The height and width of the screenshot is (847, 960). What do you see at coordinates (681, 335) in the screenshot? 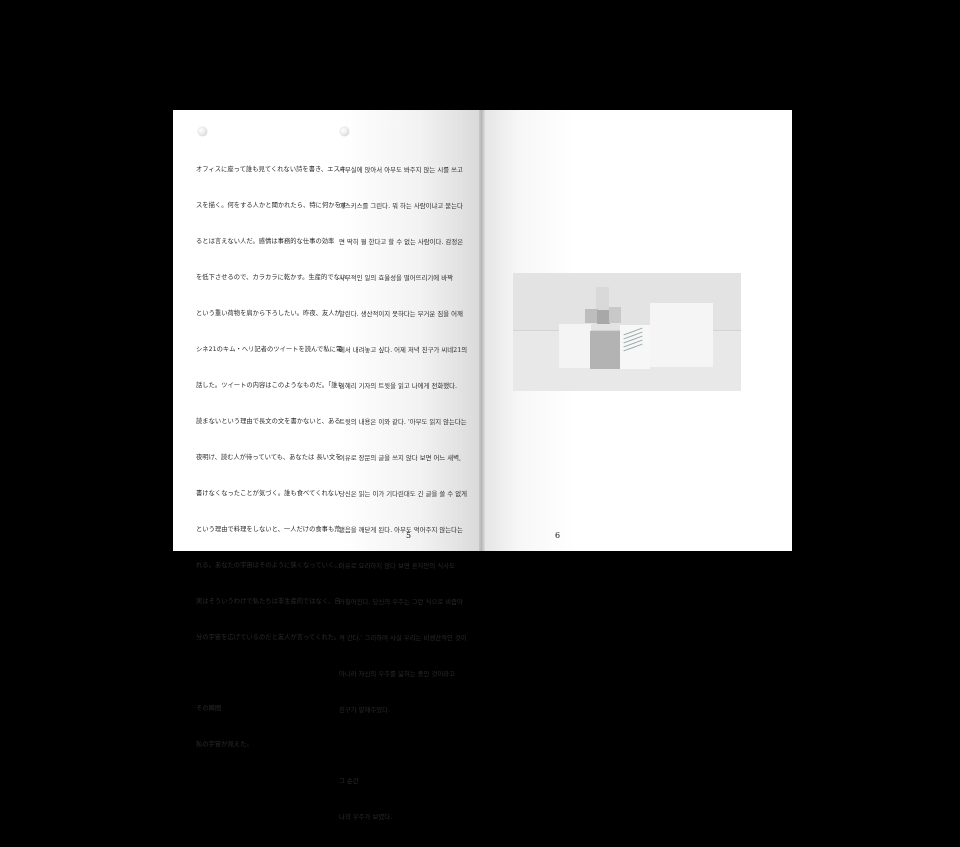
I see `blank-card` at bounding box center [681, 335].